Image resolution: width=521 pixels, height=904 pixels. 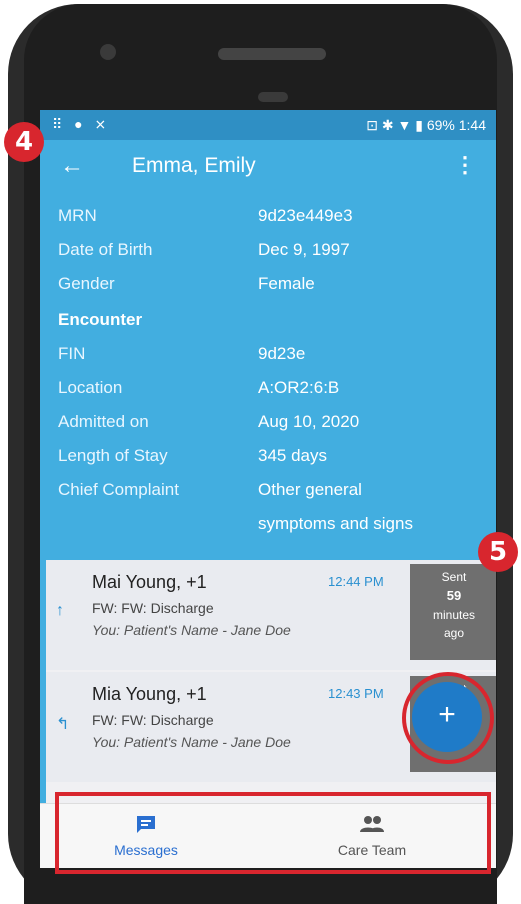 What do you see at coordinates (103, 421) in the screenshot?
I see `admitted-label: Admitted on` at bounding box center [103, 421].